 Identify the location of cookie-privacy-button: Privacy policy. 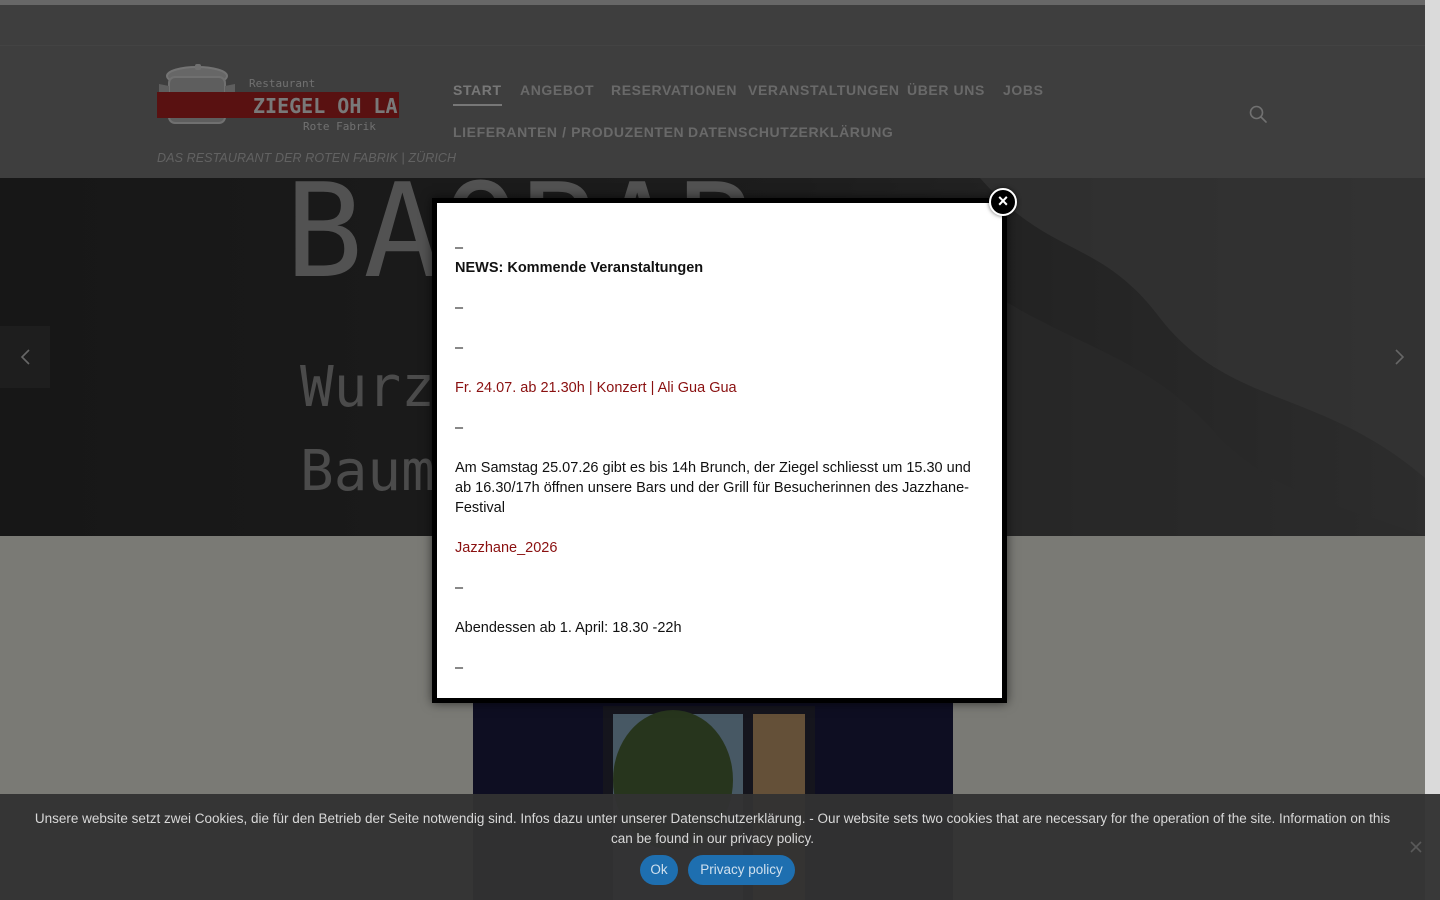
(741, 870).